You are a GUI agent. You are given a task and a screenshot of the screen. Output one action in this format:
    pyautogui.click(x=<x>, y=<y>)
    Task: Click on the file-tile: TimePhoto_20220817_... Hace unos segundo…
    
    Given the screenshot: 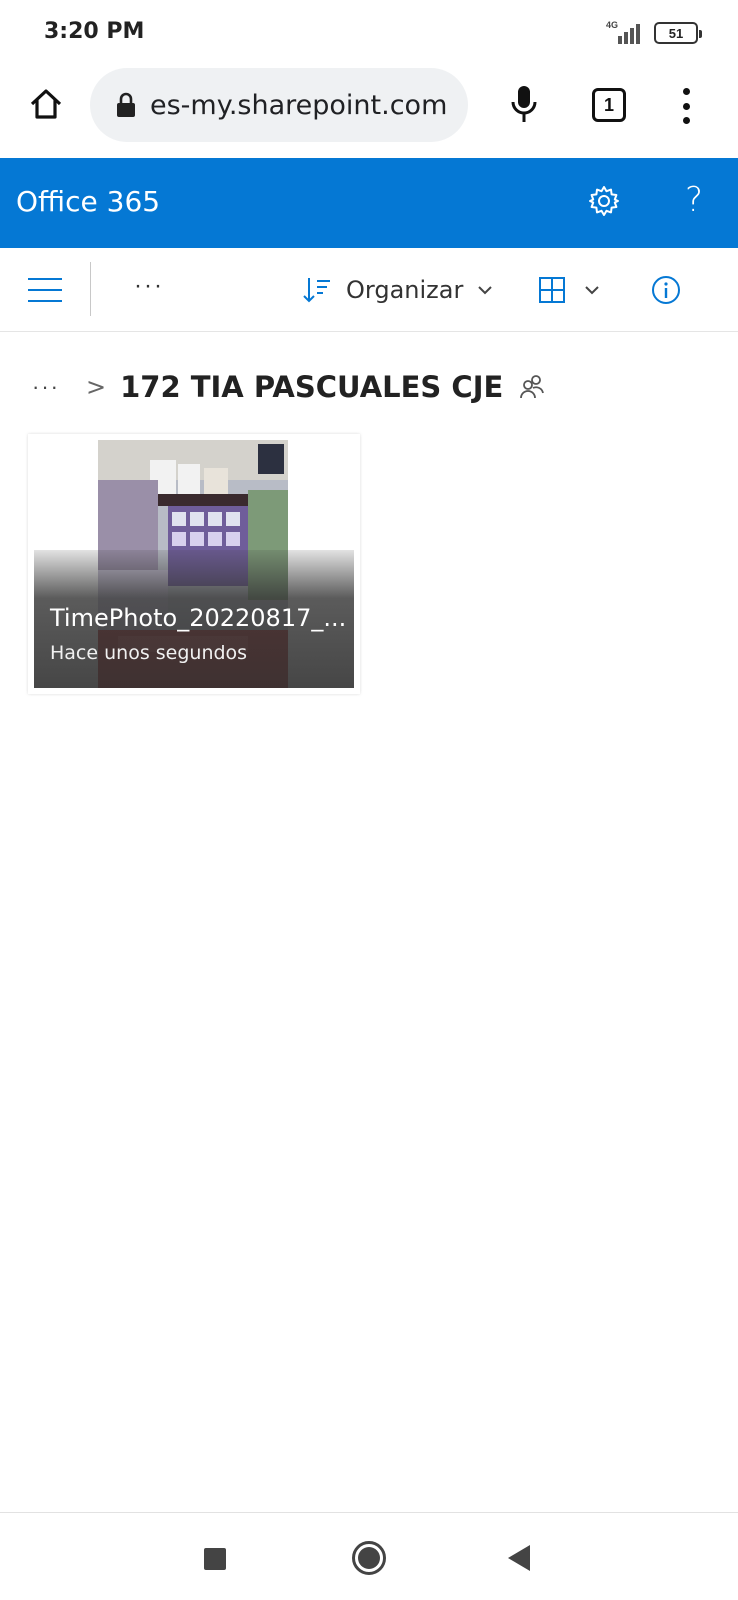 What is the action you would take?
    pyautogui.click(x=194, y=564)
    